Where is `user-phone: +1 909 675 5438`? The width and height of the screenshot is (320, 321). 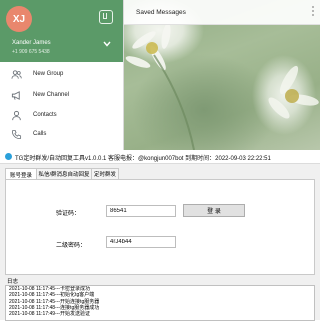
user-phone: +1 909 675 5438 is located at coordinates (31, 52).